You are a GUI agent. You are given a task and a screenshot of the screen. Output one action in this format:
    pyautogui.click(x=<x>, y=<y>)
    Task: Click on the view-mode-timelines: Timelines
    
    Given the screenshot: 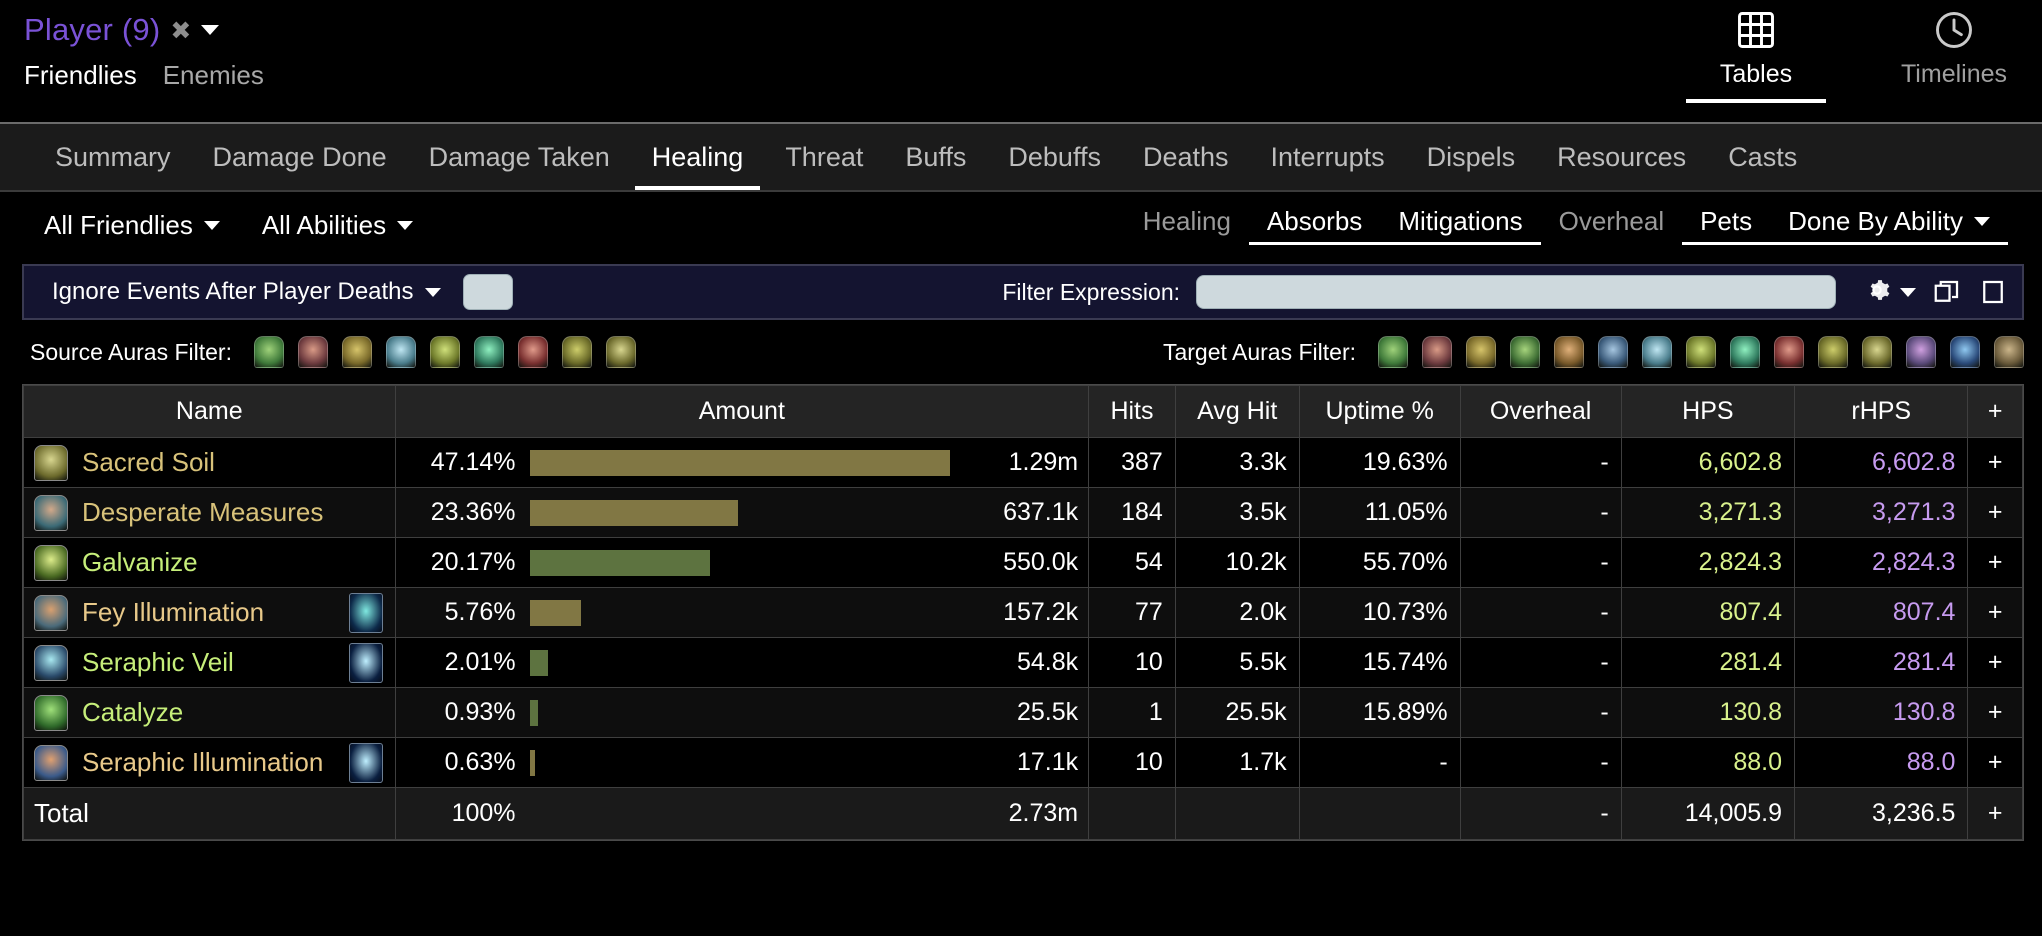 What is the action you would take?
    pyautogui.click(x=1954, y=55)
    